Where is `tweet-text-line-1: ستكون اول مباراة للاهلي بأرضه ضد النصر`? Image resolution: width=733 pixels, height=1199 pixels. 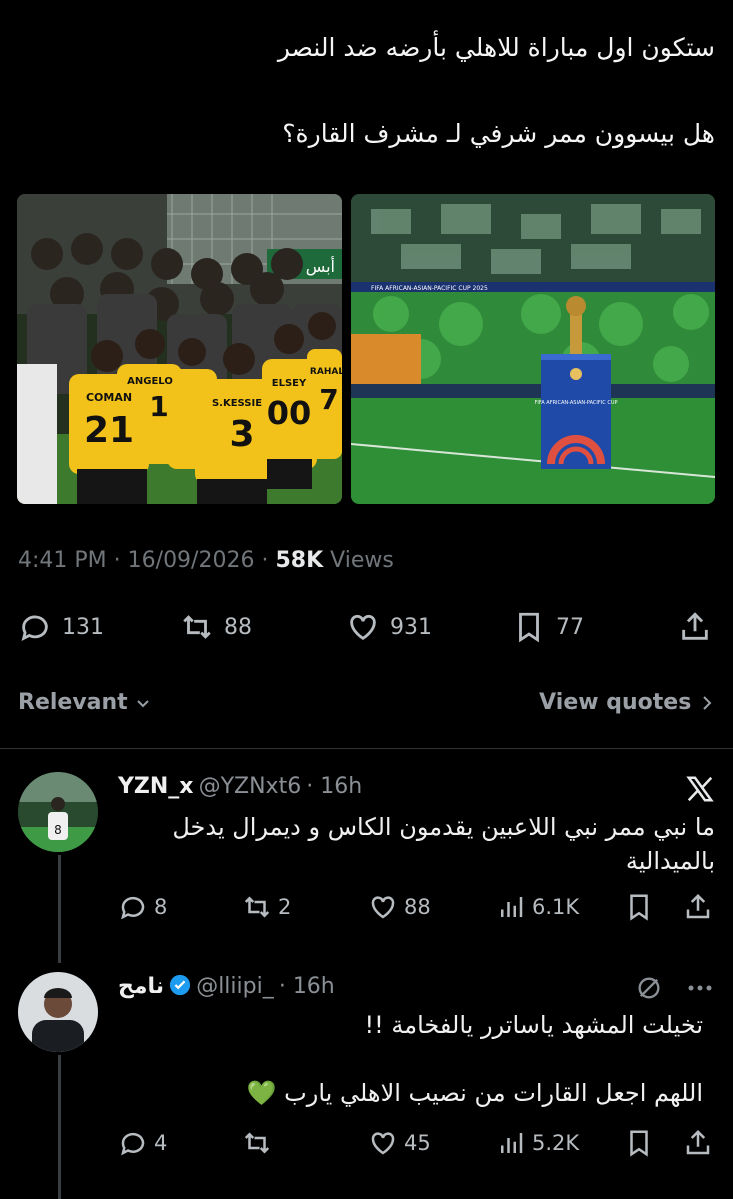 tweet-text-line-1: ستكون اول مباراة للاهلي بأرضه ضد النصر is located at coordinates (496, 47).